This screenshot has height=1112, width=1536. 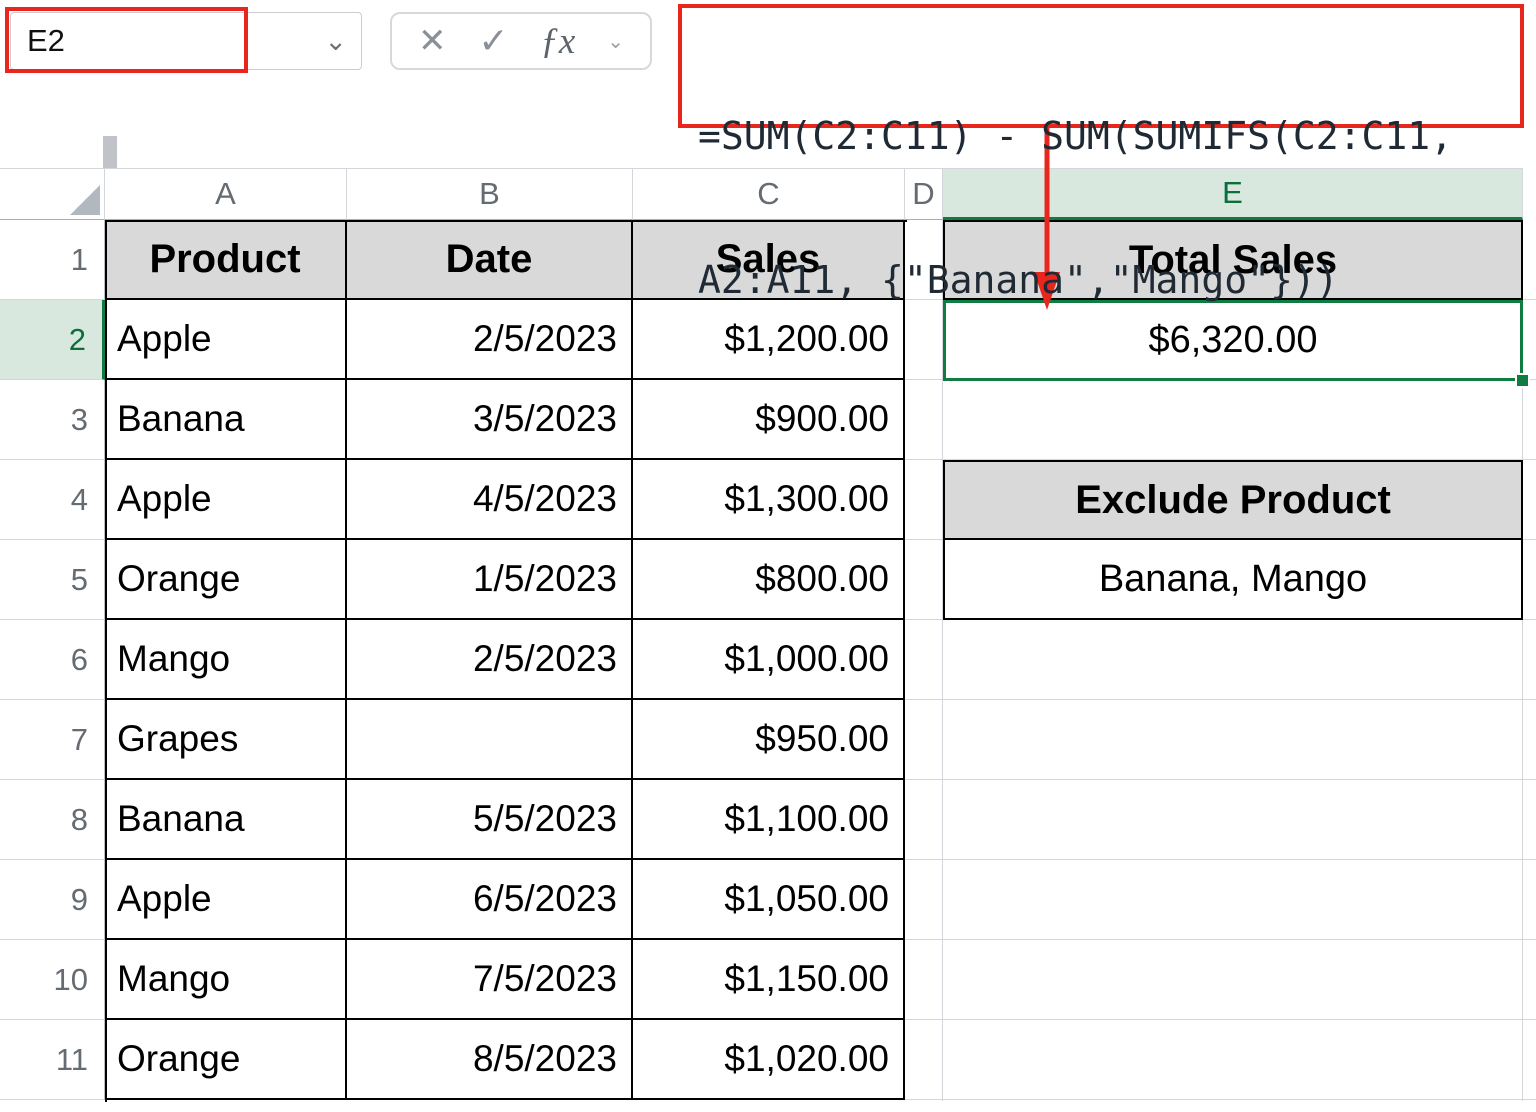 What do you see at coordinates (226, 980) in the screenshot?
I see `cell-a10: Mango` at bounding box center [226, 980].